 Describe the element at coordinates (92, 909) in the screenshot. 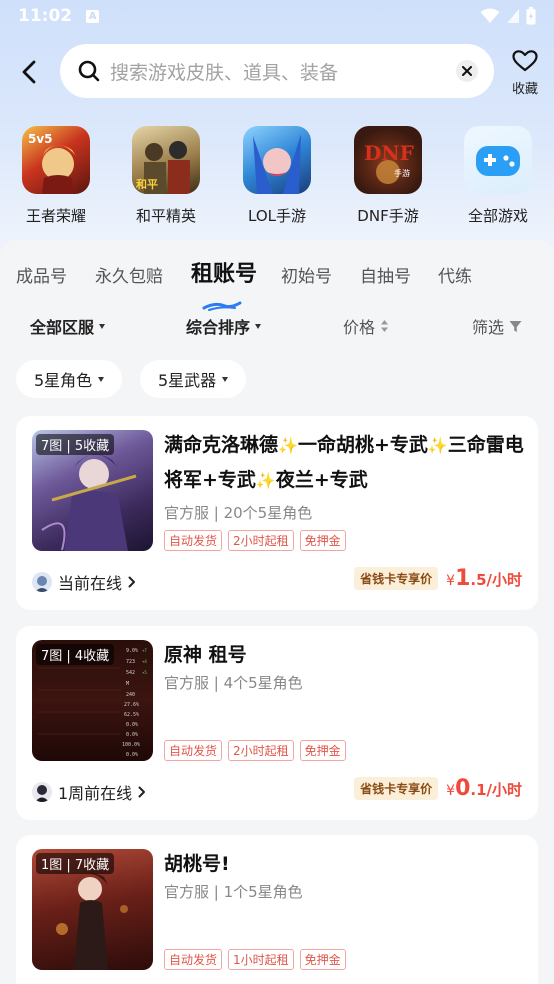

I see `listing-thumbnail: 1图 | 7收藏` at that location.